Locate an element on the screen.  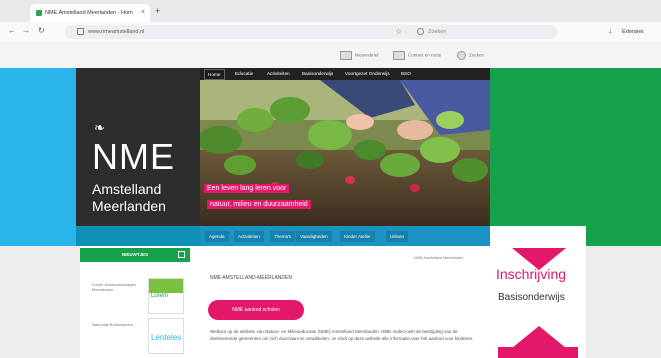
site-utility-bar is located at coordinates (330, 55).